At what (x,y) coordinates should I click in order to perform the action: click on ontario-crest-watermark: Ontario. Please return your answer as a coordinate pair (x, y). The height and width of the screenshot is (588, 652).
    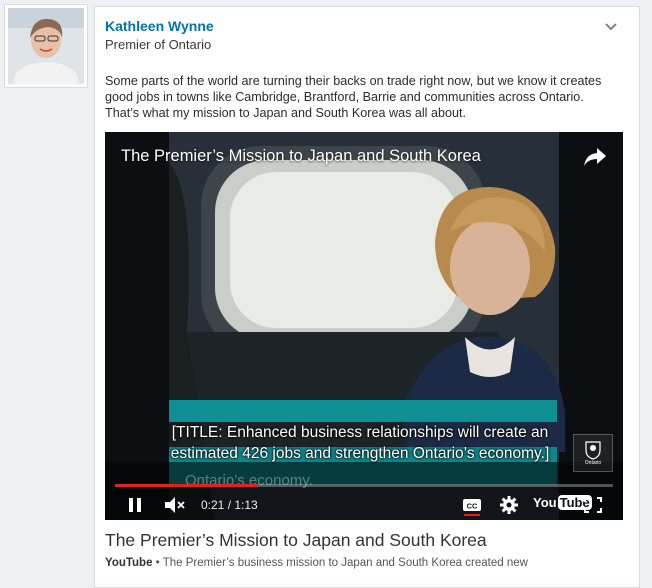
    Looking at the image, I should click on (593, 453).